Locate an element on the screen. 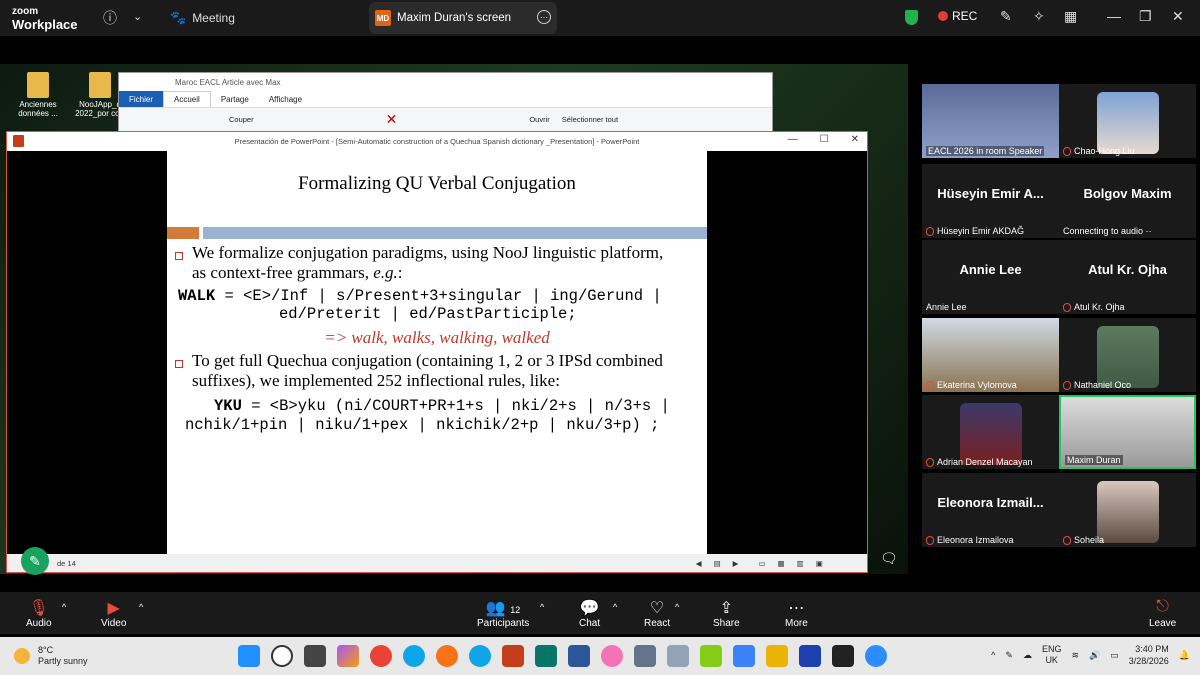  edge-icon is located at coordinates (414, 656).